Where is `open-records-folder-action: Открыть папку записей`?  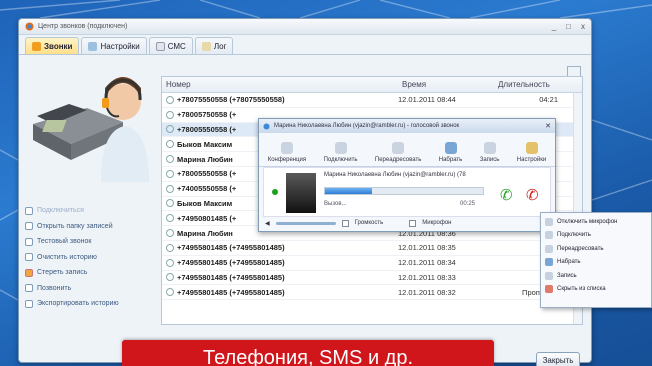
open-records-folder-action: Открыть папку записей is located at coordinates (72, 227).